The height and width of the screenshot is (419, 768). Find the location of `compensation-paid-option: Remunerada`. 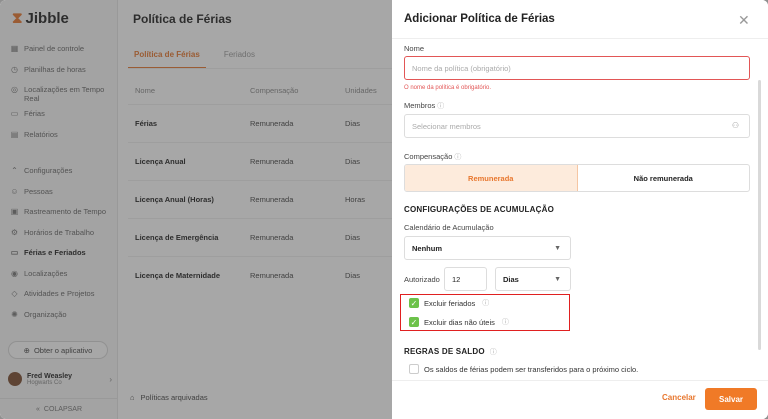

compensation-paid-option: Remunerada is located at coordinates (491, 178).